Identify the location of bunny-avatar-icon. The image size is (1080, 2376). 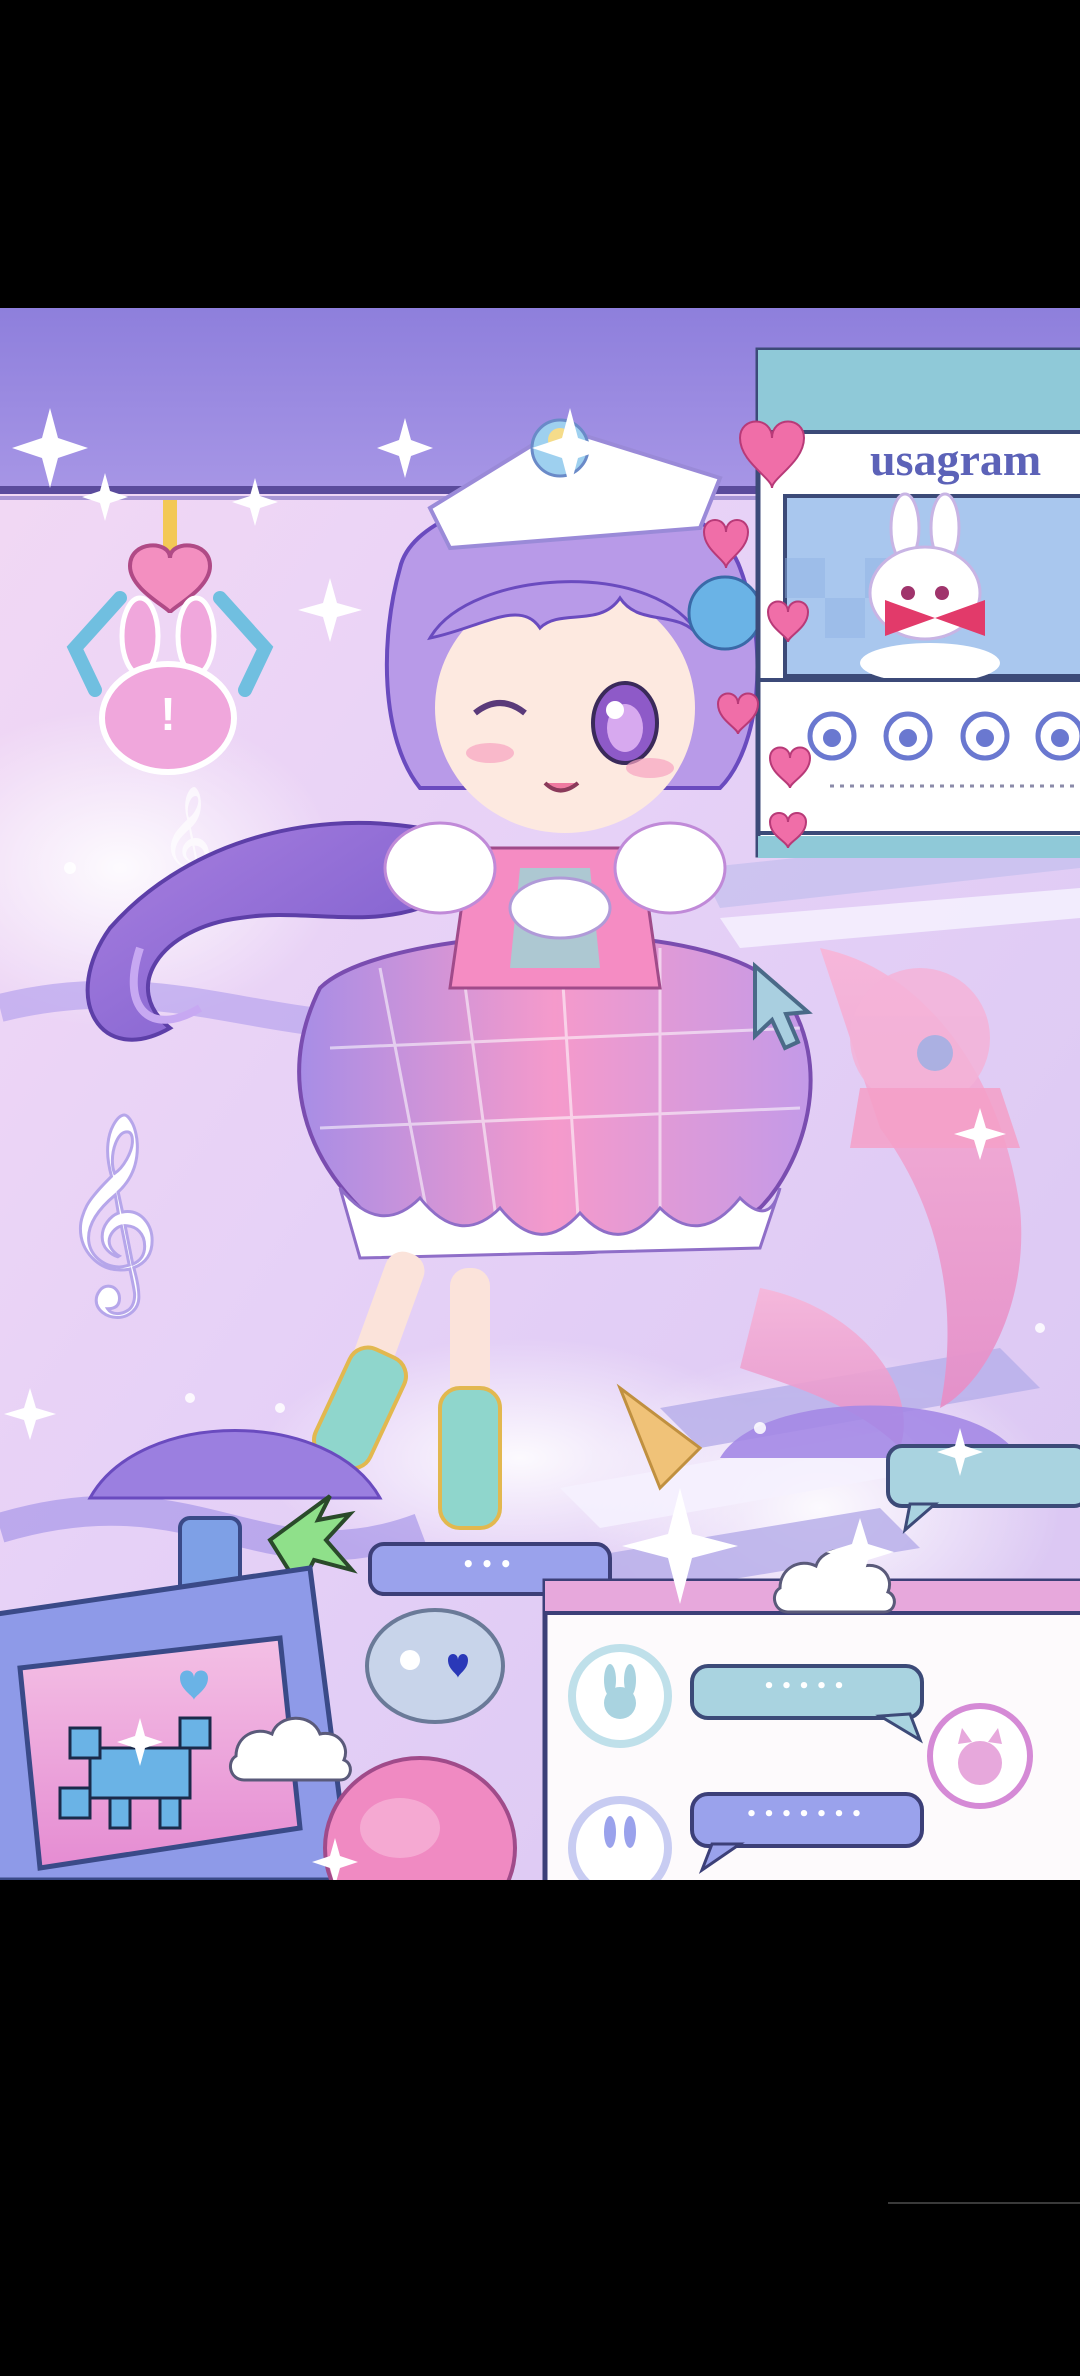
(620, 1838).